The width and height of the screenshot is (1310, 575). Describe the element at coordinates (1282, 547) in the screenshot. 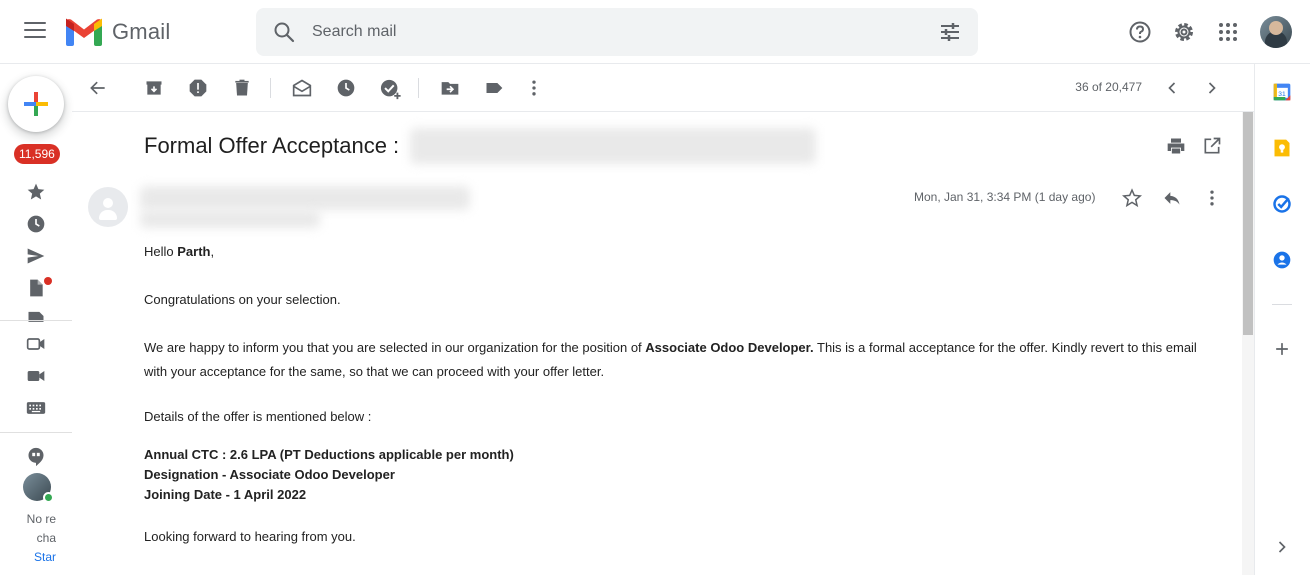

I see `show-side-panel-icon` at that location.